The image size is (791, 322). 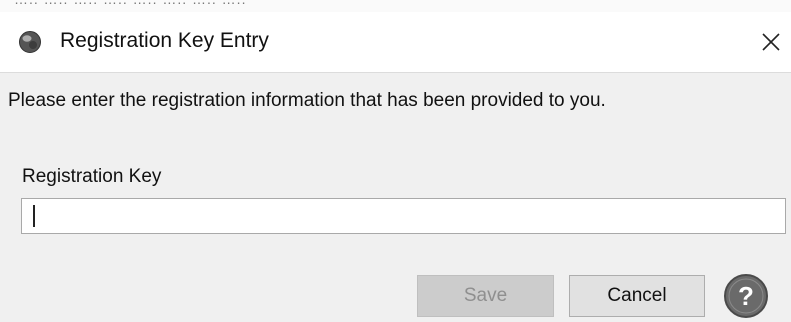 I want to click on dialog-title: Registration Key Entry, so click(x=164, y=40).